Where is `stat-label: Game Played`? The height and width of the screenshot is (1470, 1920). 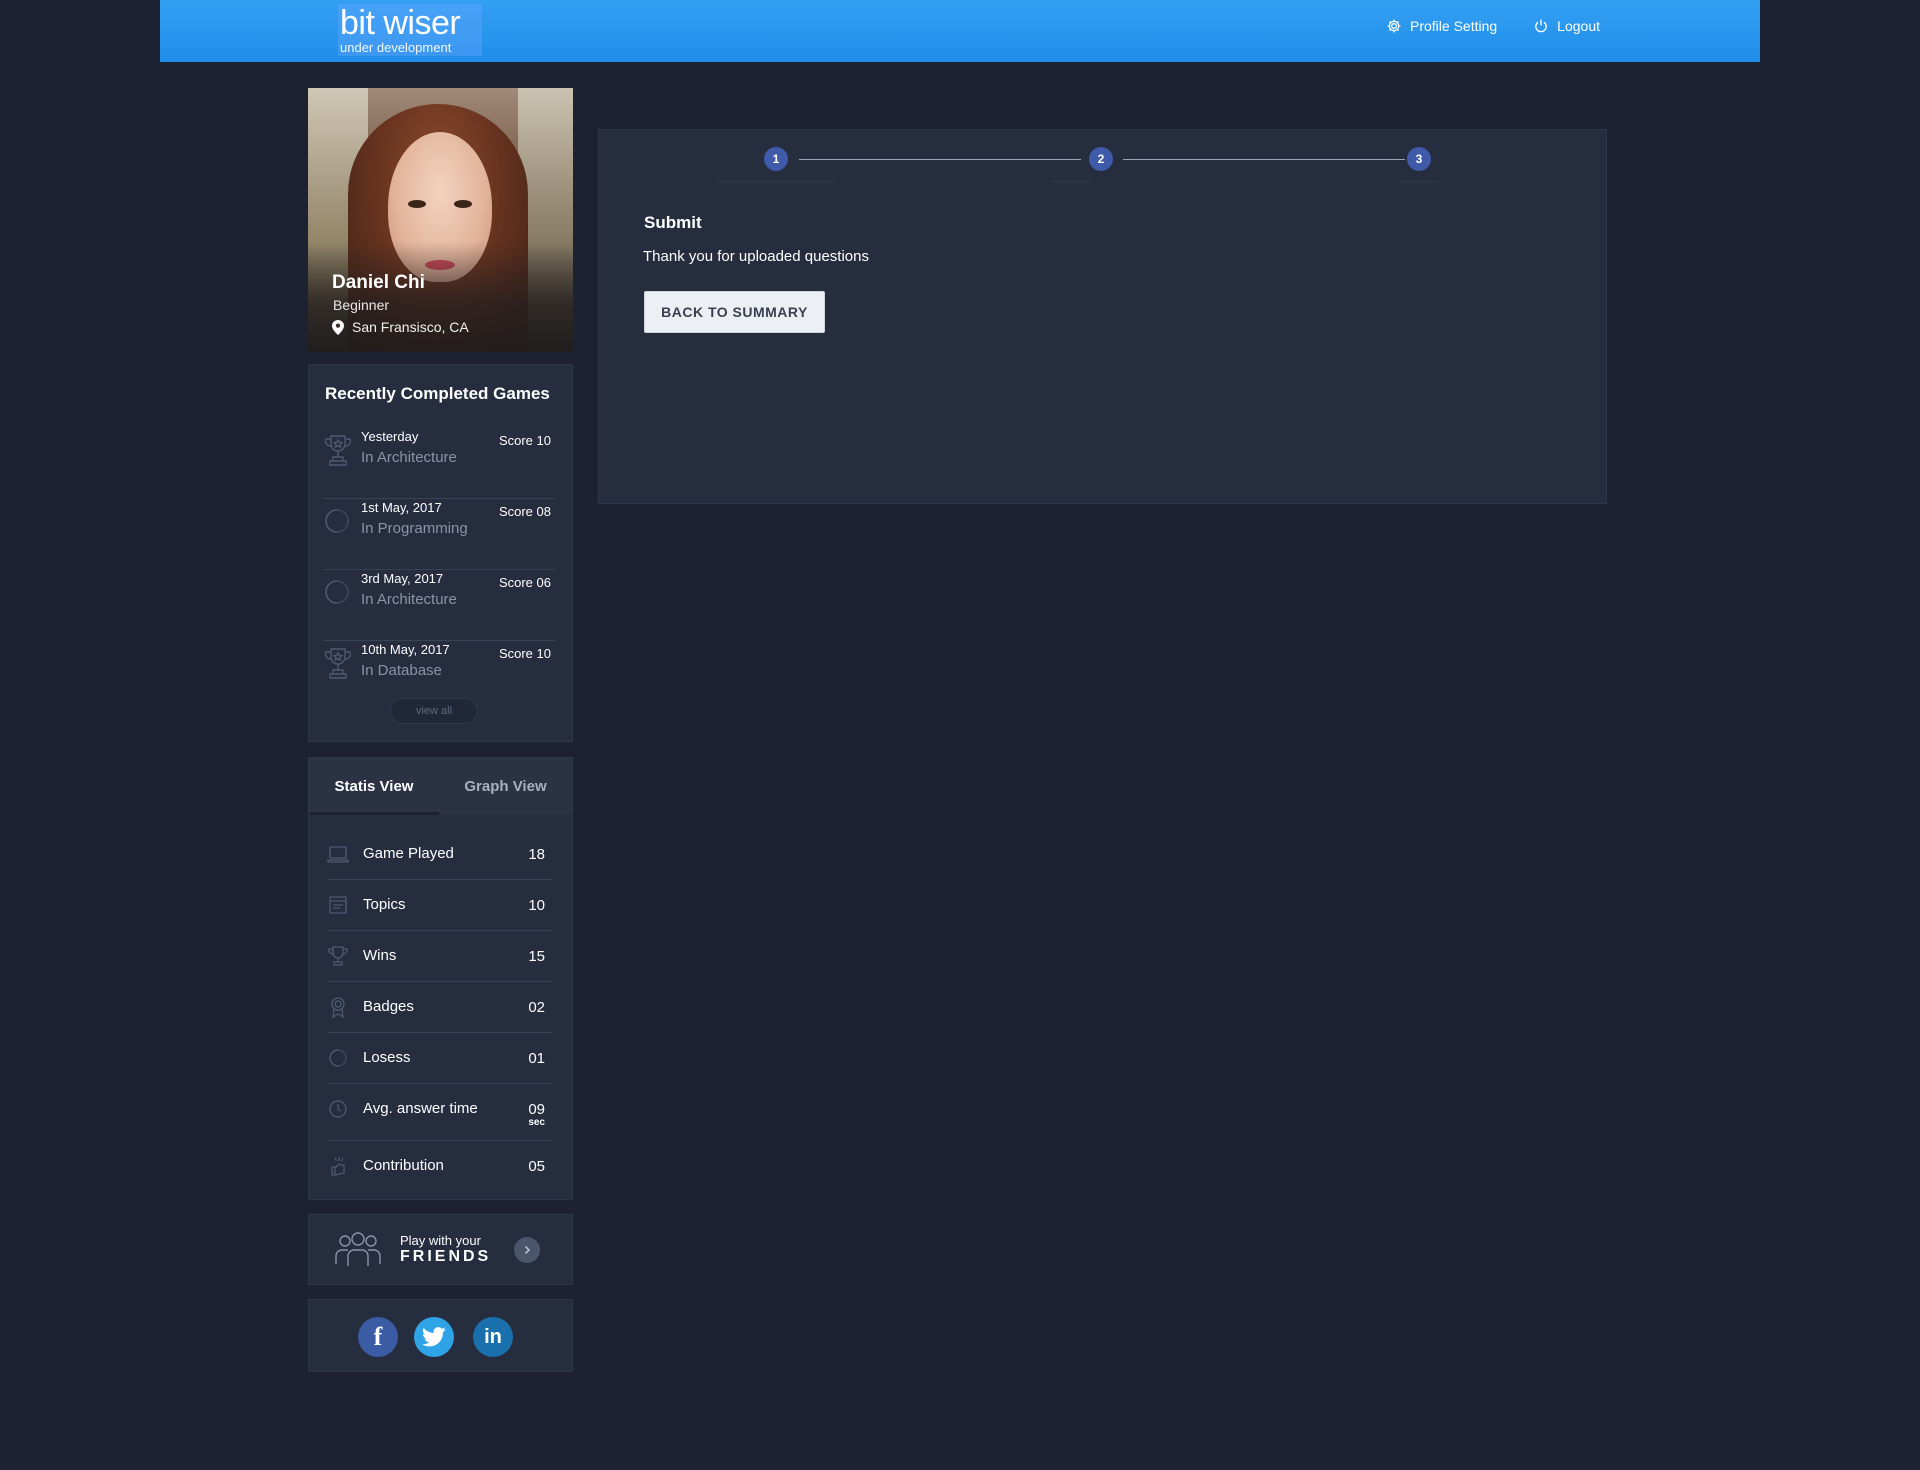 stat-label: Game Played is located at coordinates (408, 853).